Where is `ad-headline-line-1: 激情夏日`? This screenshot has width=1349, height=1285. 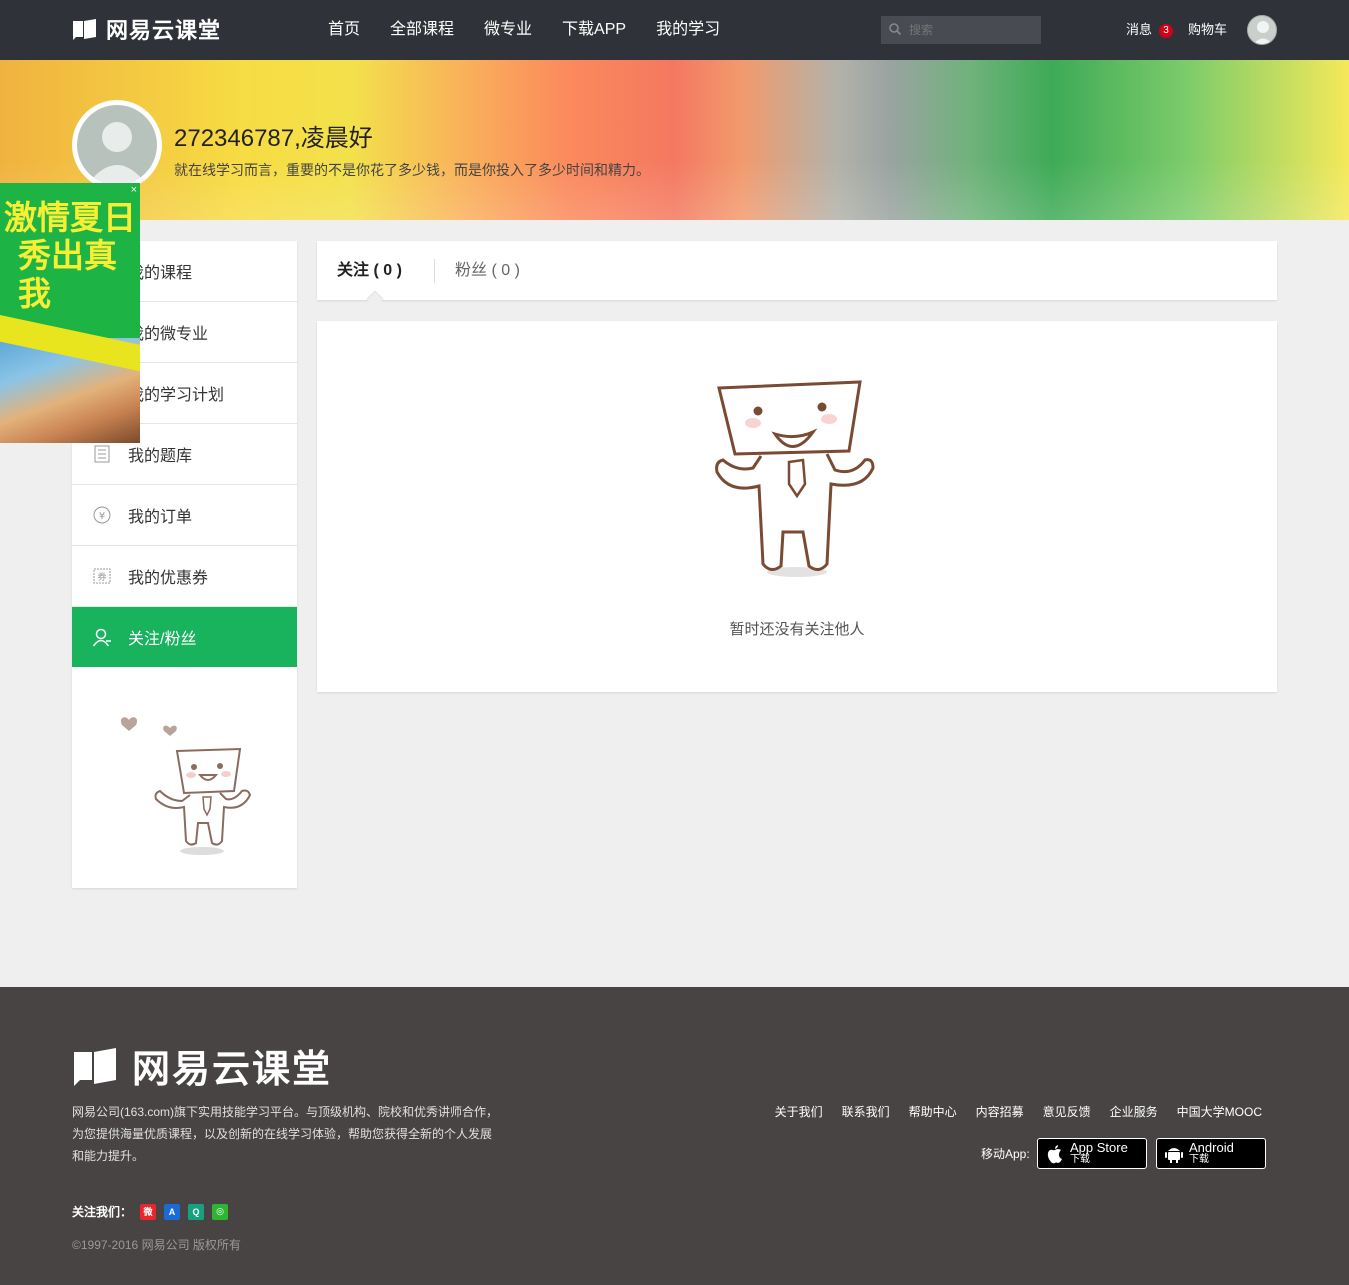 ad-headline-line-1: 激情夏日 is located at coordinates (70, 217).